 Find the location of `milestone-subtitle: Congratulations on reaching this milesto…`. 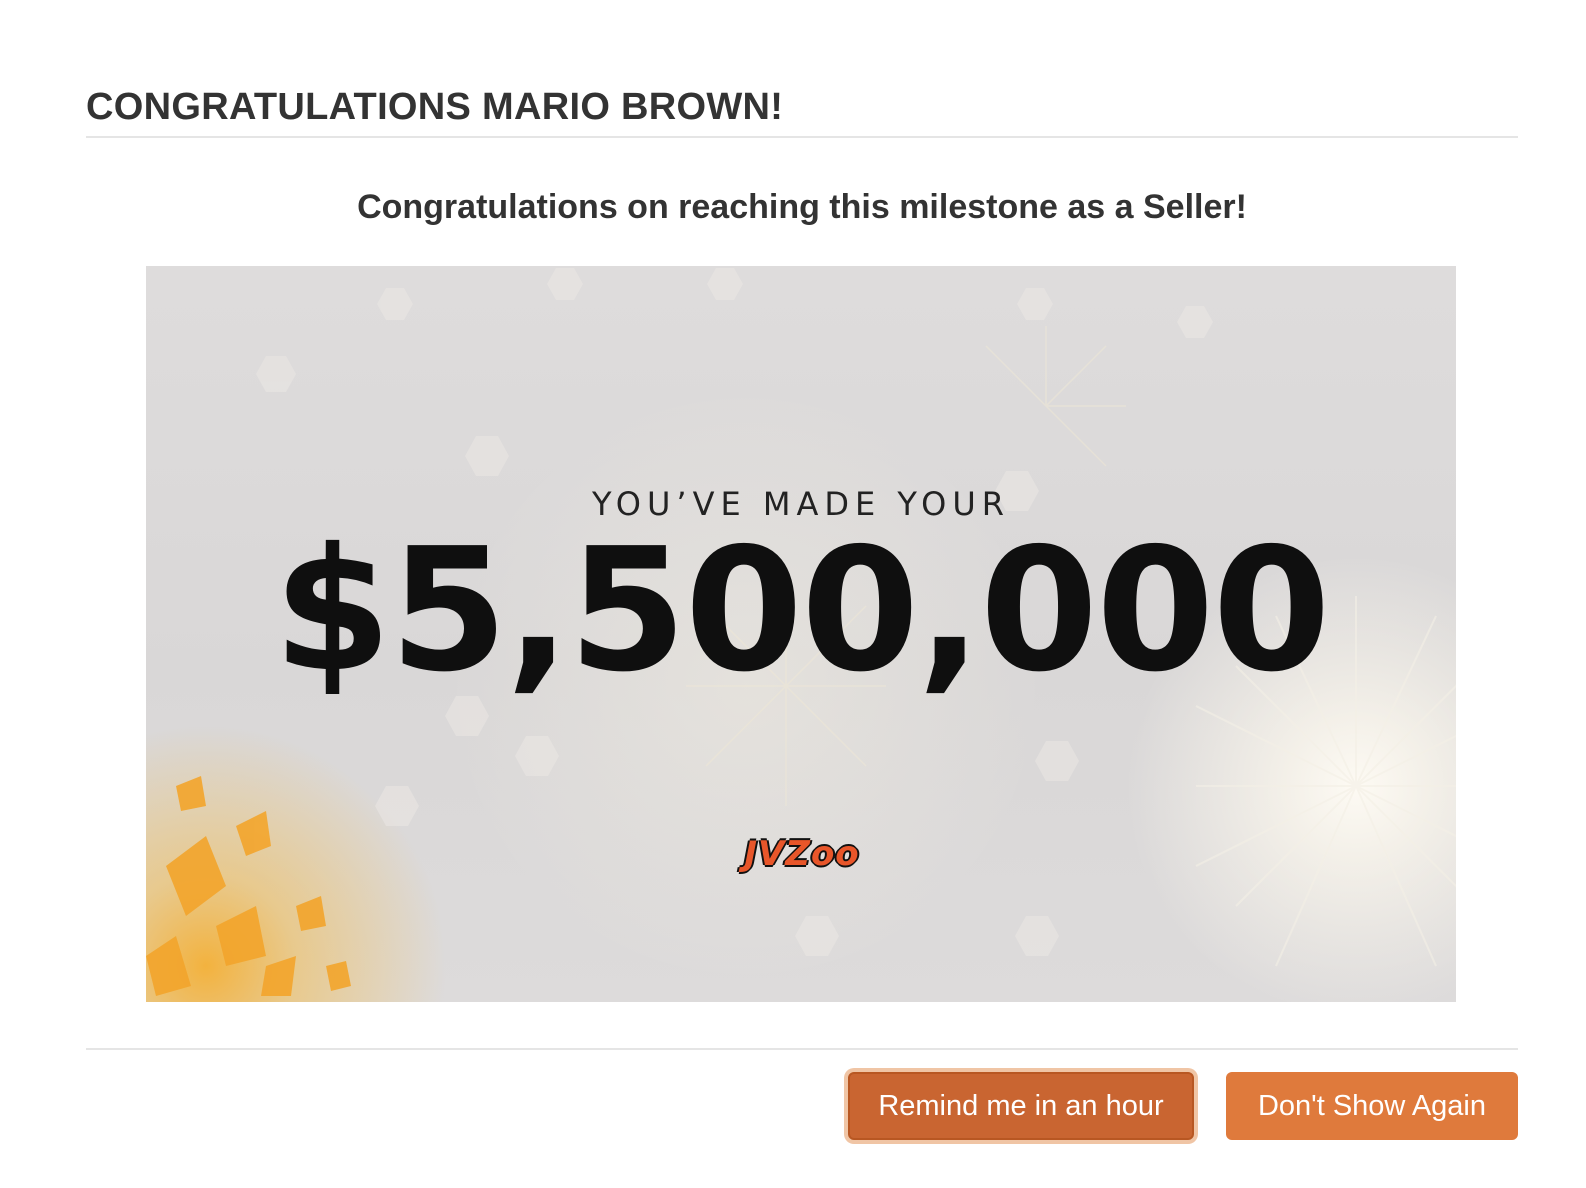

milestone-subtitle: Congratulations on reaching this milesto… is located at coordinates (802, 207).